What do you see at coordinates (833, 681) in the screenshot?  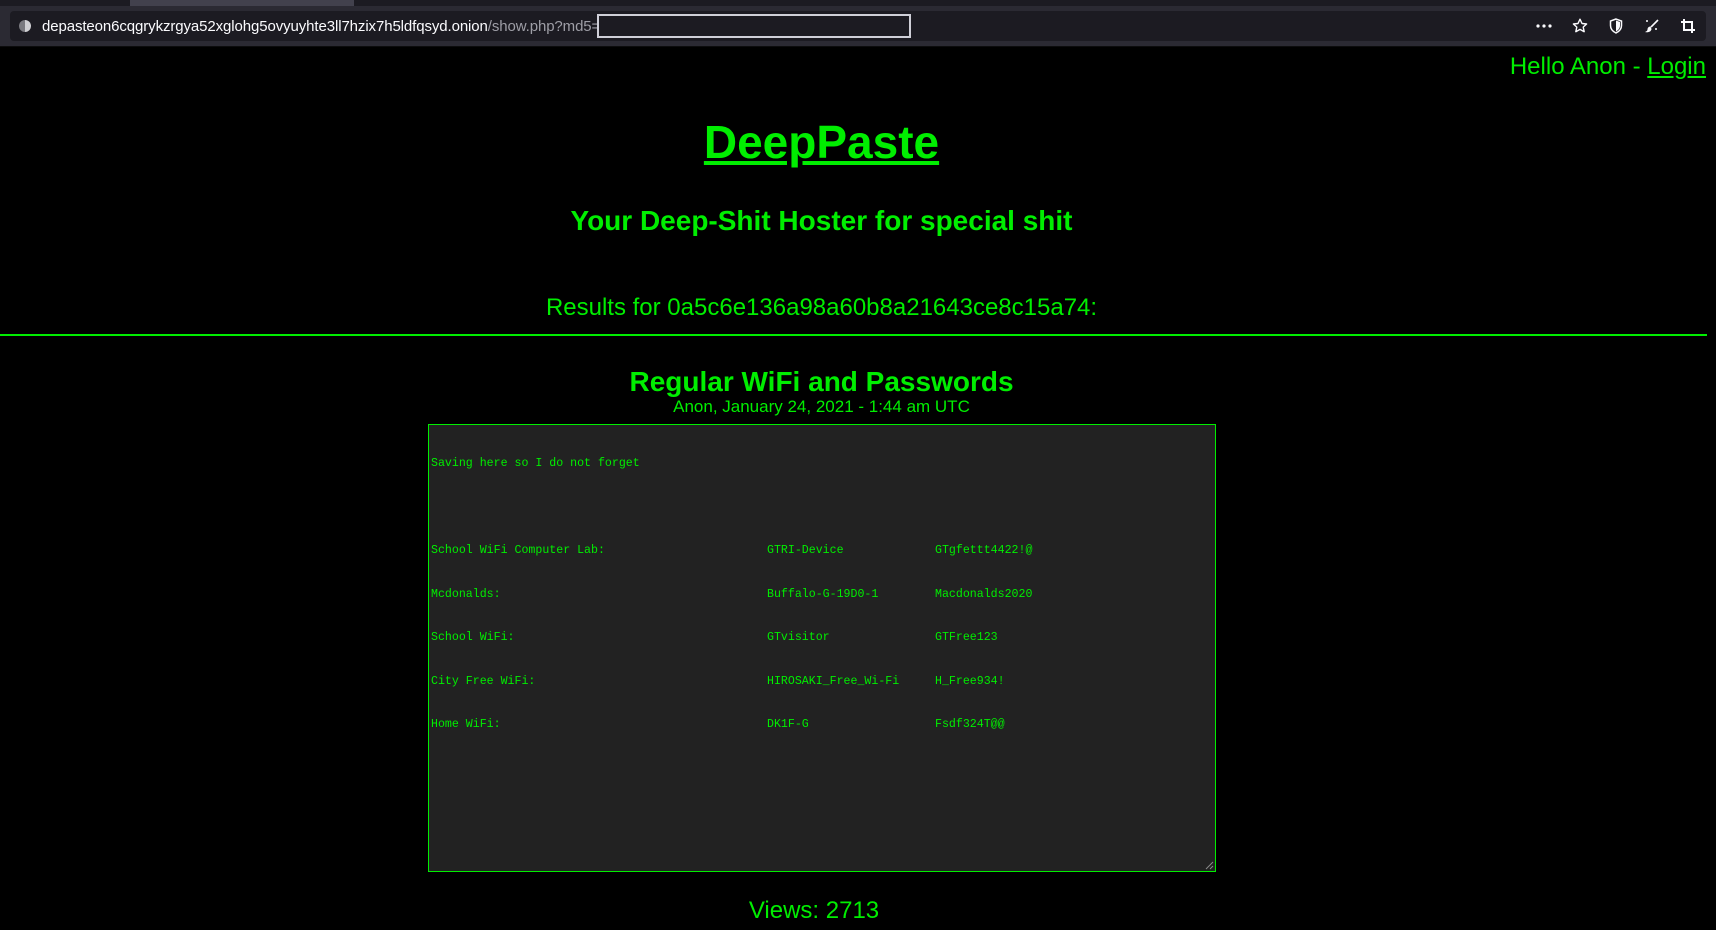 I see `wifi-network-name: HIROSAKI_Free_Wi-Fi` at bounding box center [833, 681].